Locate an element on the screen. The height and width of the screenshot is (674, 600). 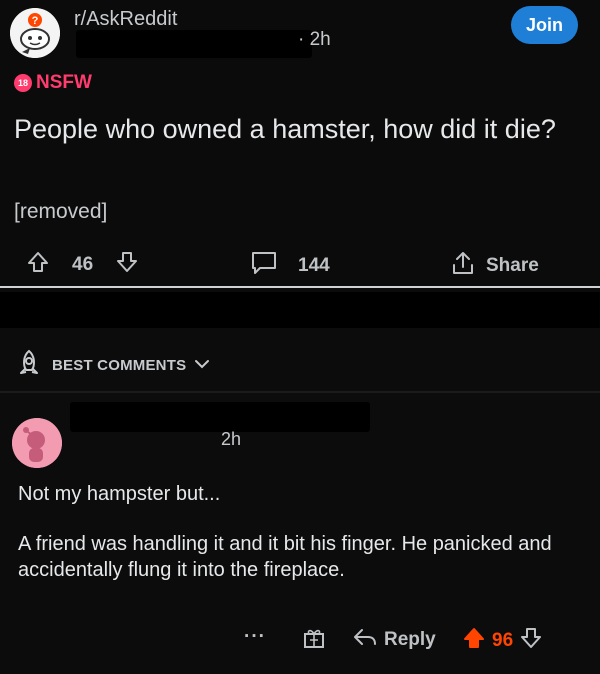
comment-score: 96 is located at coordinates (503, 640).